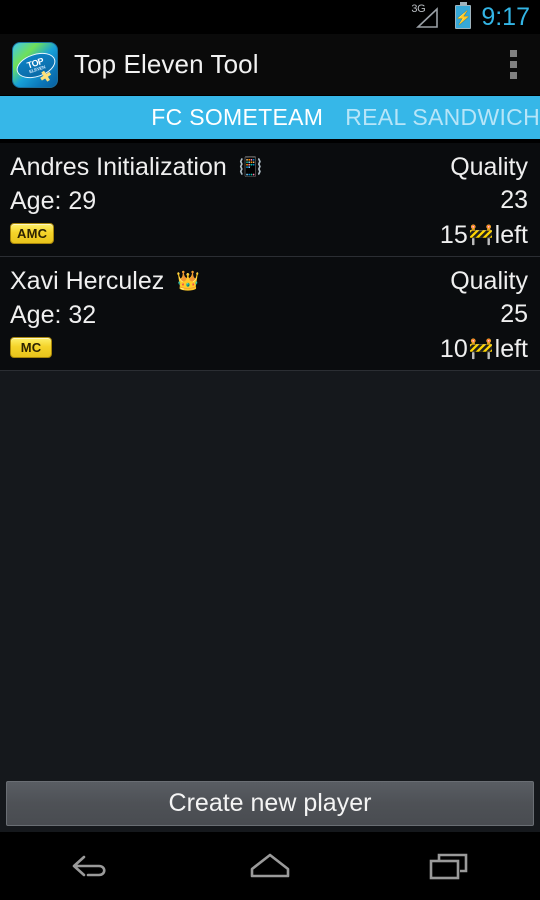 The width and height of the screenshot is (540, 900). Describe the element at coordinates (45, 77) in the screenshot. I see `app-icon-swoosh: ✖` at that location.